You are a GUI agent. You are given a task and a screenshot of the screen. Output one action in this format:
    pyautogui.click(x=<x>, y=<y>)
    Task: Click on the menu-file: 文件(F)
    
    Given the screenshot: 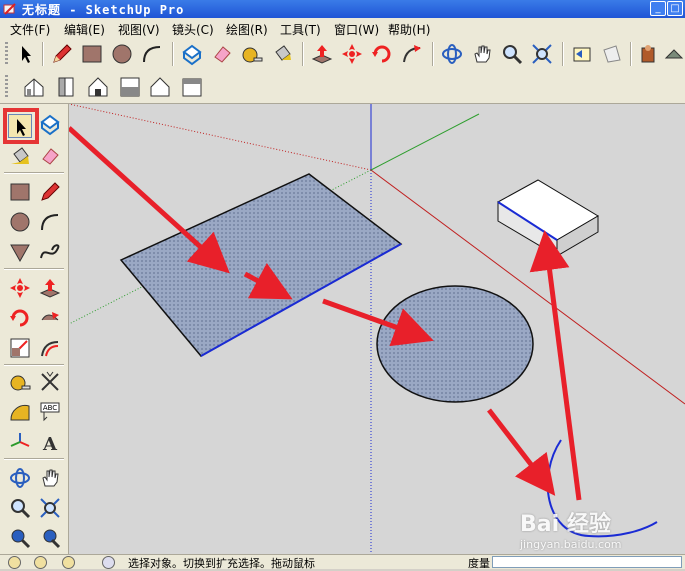 What is the action you would take?
    pyautogui.click(x=30, y=29)
    